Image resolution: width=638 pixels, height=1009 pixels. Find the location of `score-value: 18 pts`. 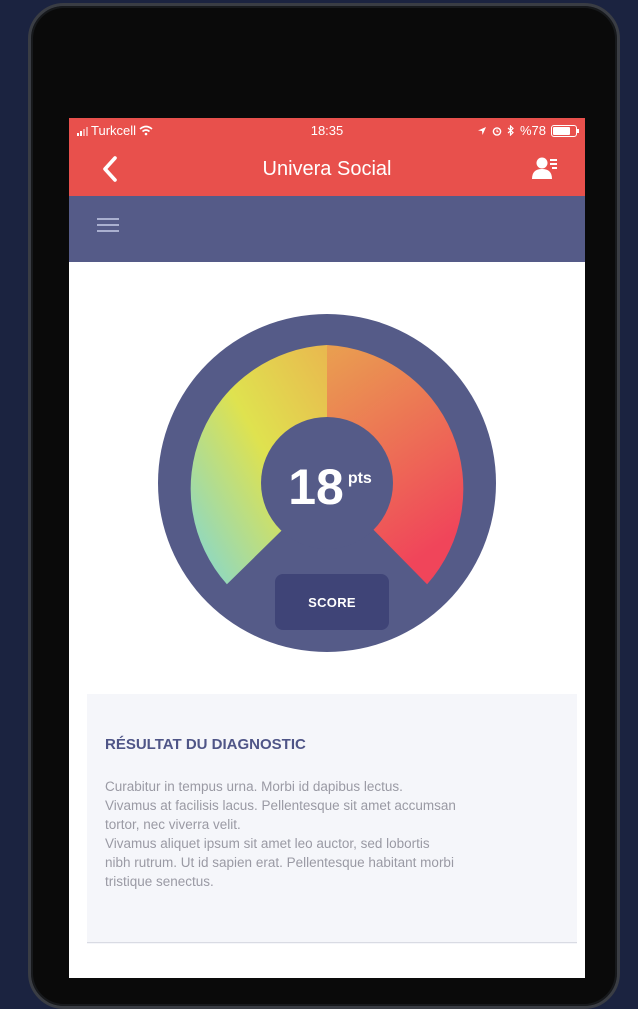

score-value: 18 pts is located at coordinates (330, 487).